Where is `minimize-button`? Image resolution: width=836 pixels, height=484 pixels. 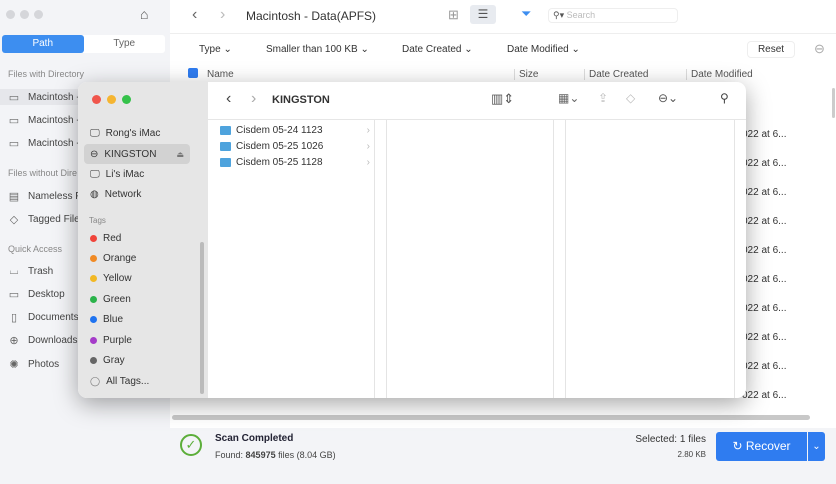
minimize-button is located at coordinates (111, 99).